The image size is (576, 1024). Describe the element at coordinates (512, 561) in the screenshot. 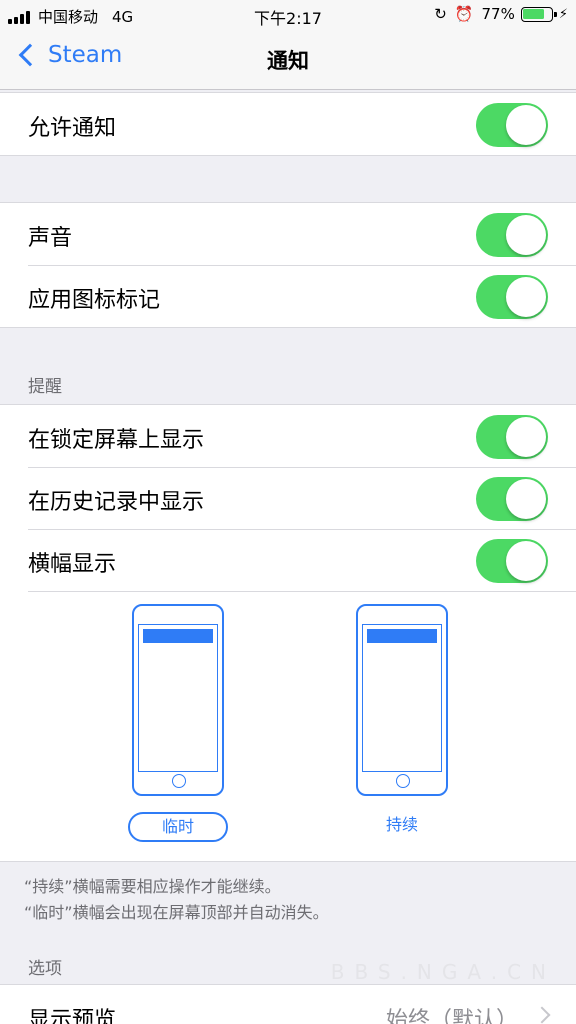

I see `banner-toggle` at that location.